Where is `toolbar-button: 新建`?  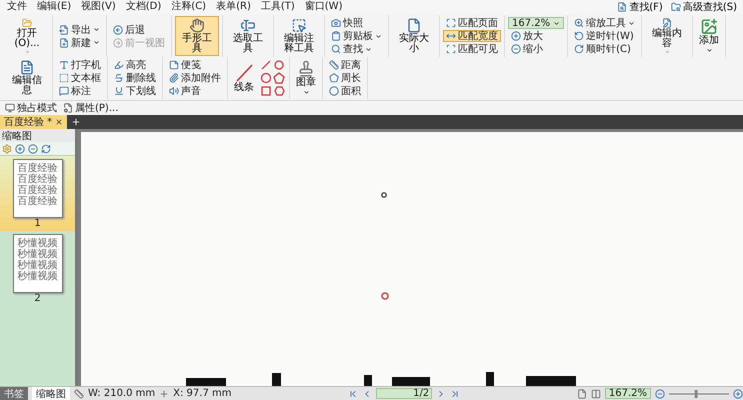
toolbar-button: 新建 is located at coordinates (79, 42).